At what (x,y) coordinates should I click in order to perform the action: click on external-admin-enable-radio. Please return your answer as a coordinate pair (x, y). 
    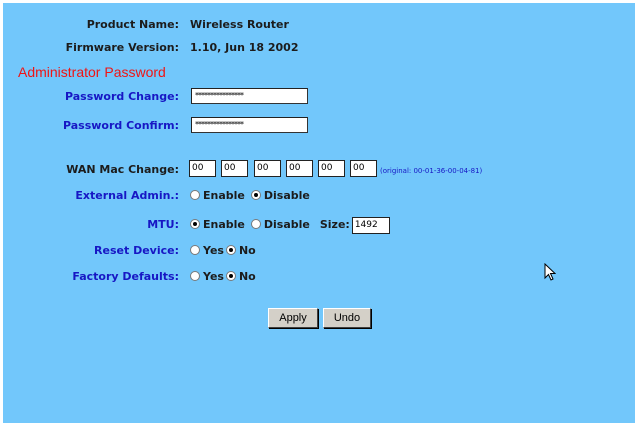
    Looking at the image, I should click on (195, 195).